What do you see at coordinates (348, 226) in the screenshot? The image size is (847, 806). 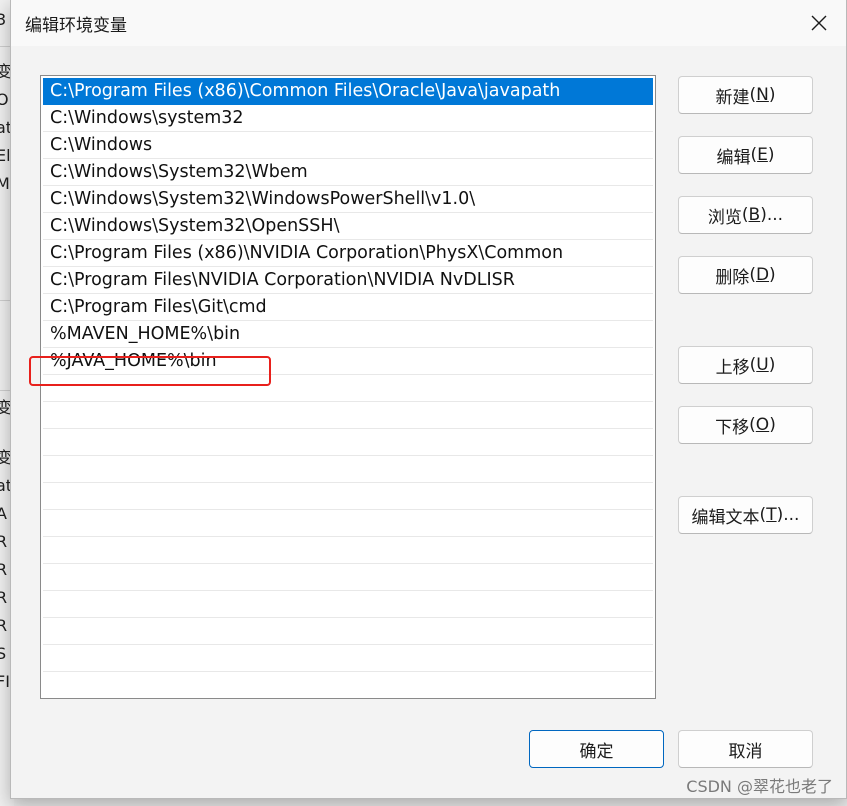 I see `path-list-item: C:\Windows\System32\OpenSSH\` at bounding box center [348, 226].